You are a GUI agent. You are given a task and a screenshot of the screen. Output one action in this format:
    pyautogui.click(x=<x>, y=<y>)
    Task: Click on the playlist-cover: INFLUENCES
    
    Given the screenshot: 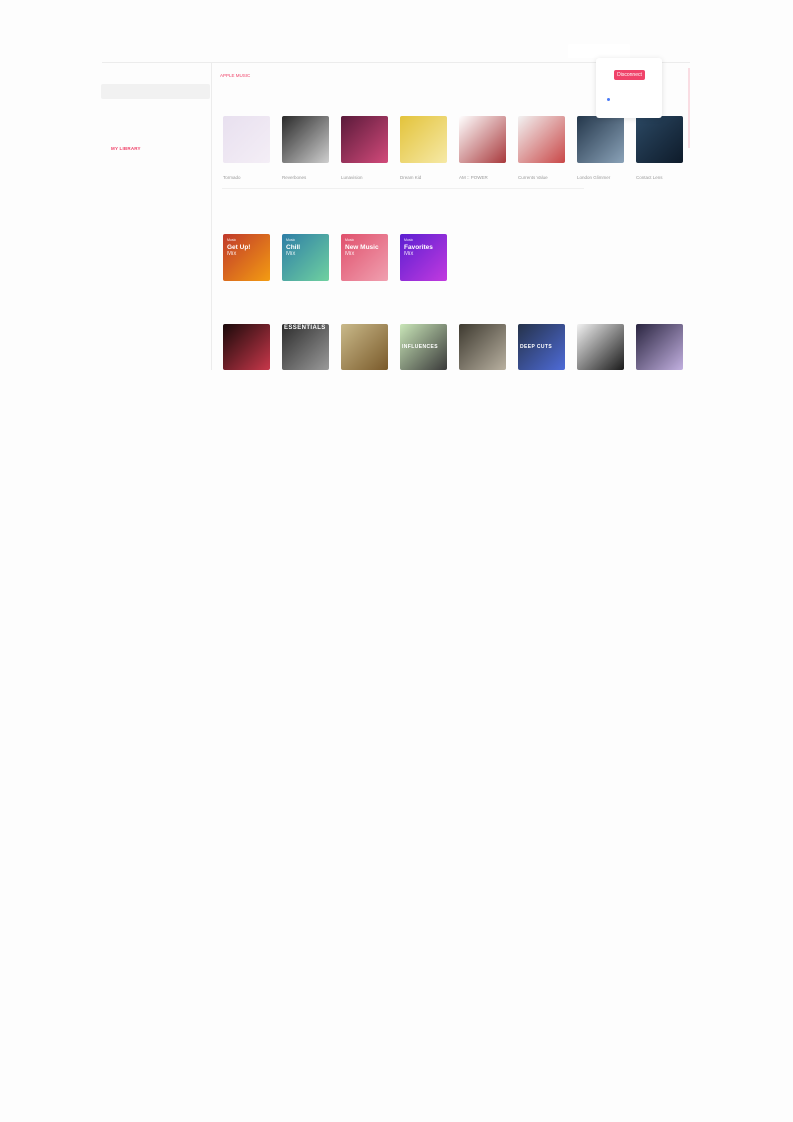 What is the action you would take?
    pyautogui.click(x=423, y=347)
    